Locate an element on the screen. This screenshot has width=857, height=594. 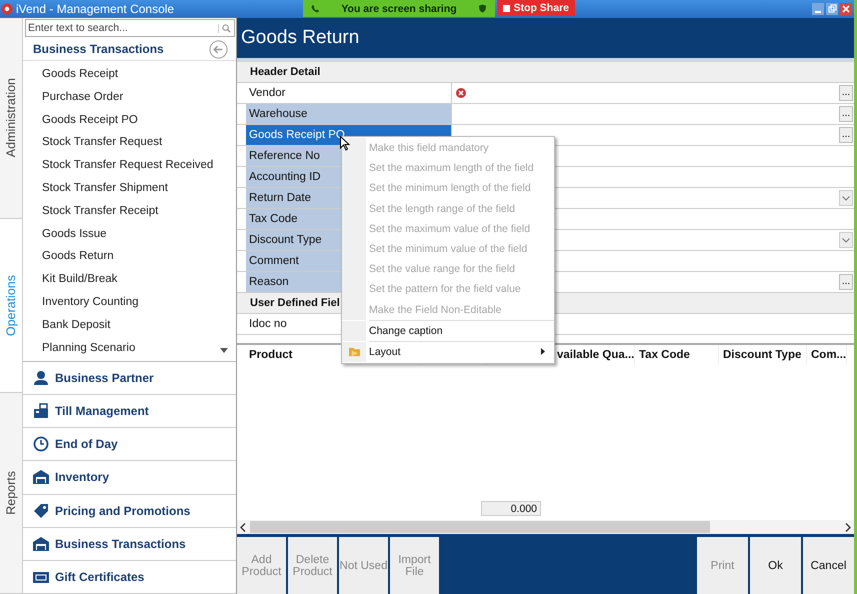
page-title: Goods Return is located at coordinates (300, 38).